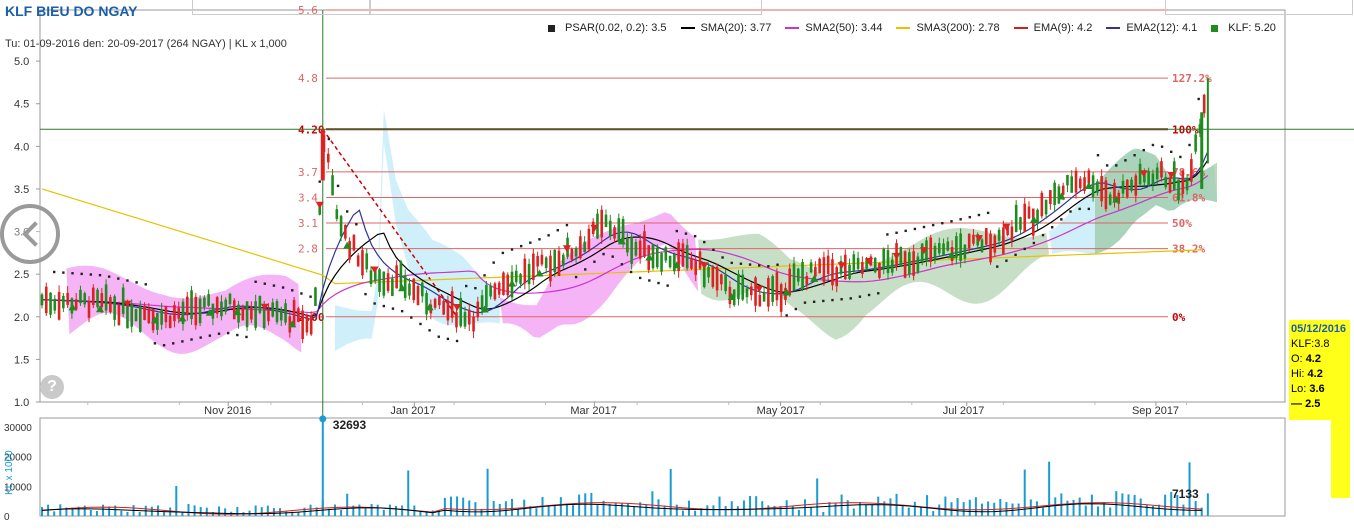  Describe the element at coordinates (736, 28) in the screenshot. I see `legend-label: SMA(20): 3.77` at that location.